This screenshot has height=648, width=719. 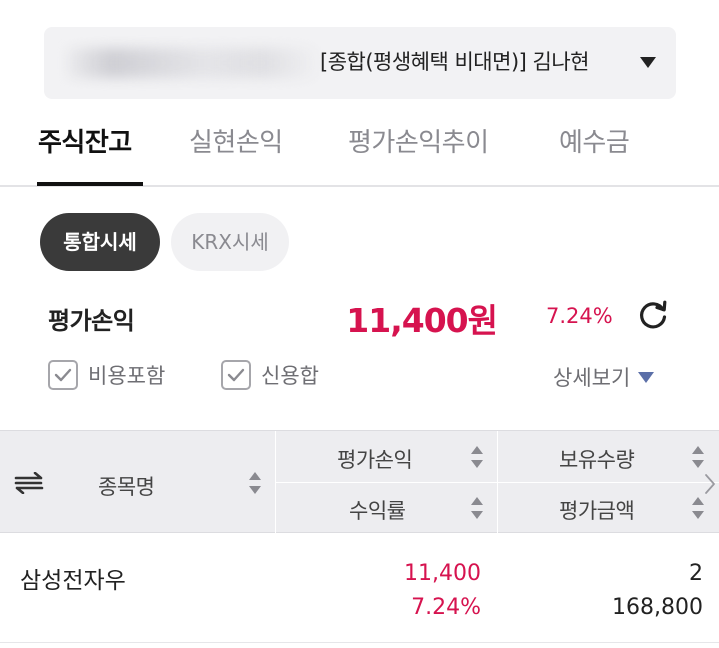 I want to click on row-return-rate: 7.24%, so click(x=446, y=607).